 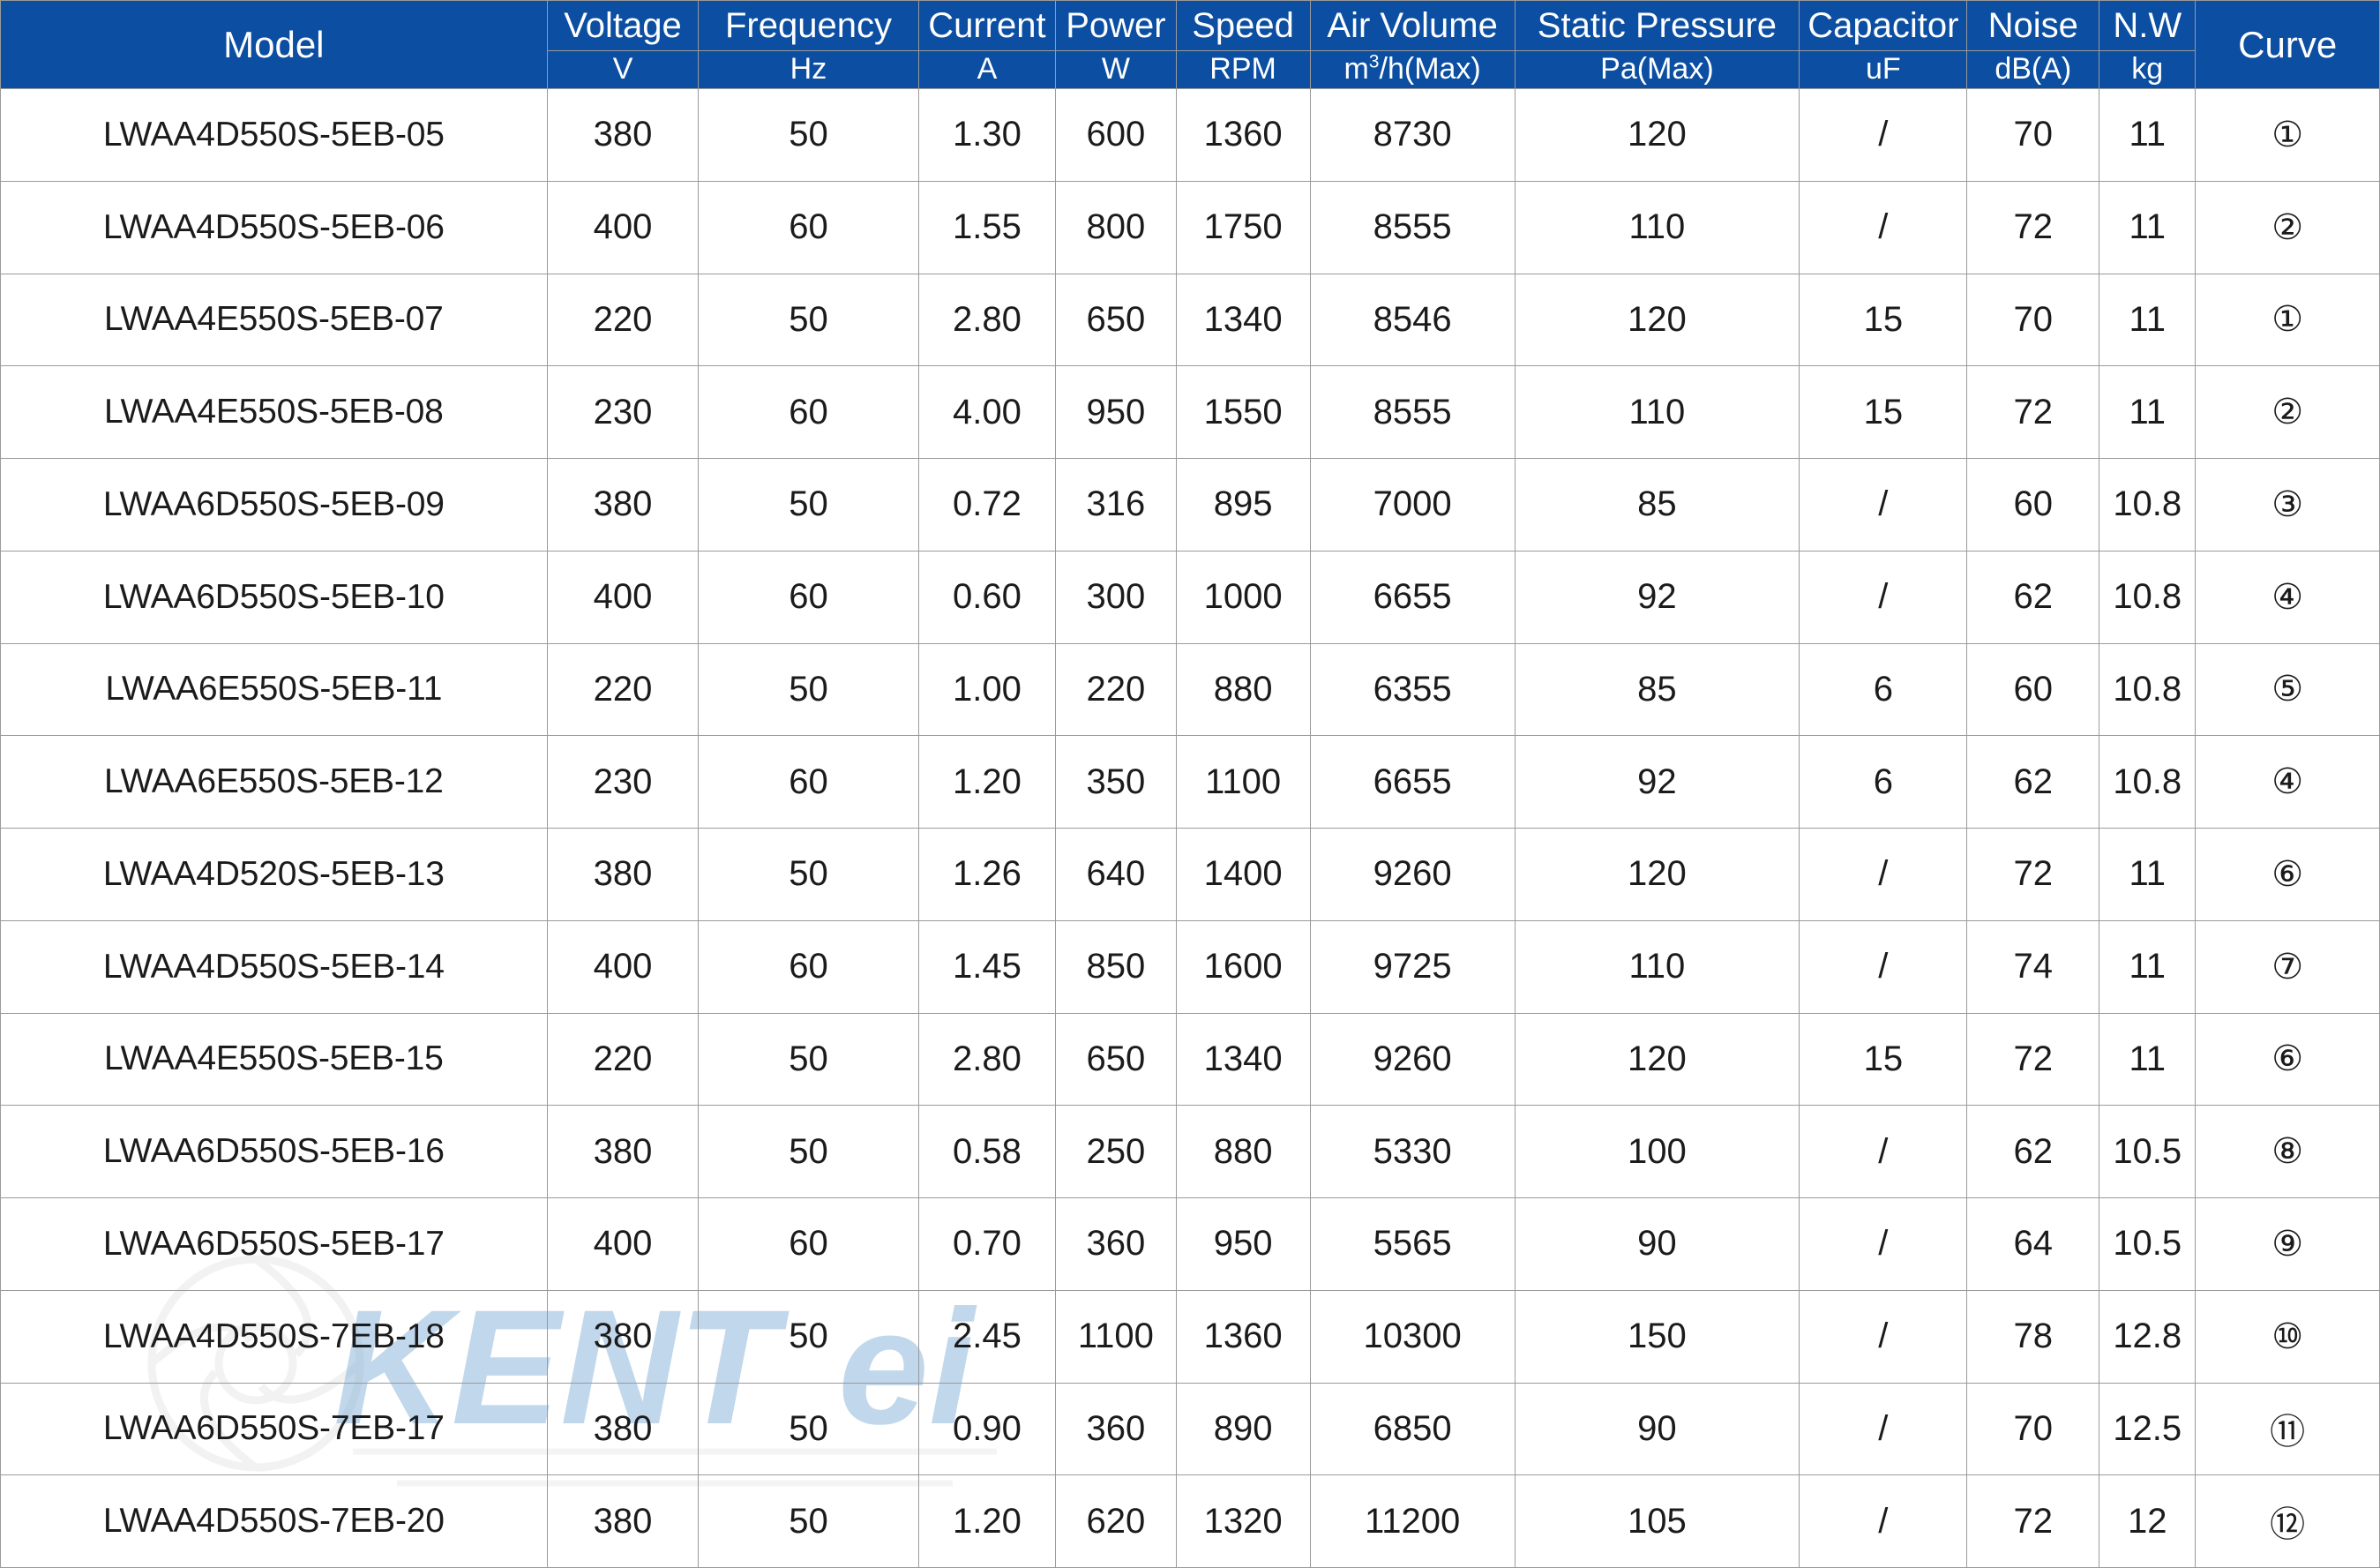 What do you see at coordinates (274, 135) in the screenshot?
I see `cell-model: LWAA4D550S-5EB-05` at bounding box center [274, 135].